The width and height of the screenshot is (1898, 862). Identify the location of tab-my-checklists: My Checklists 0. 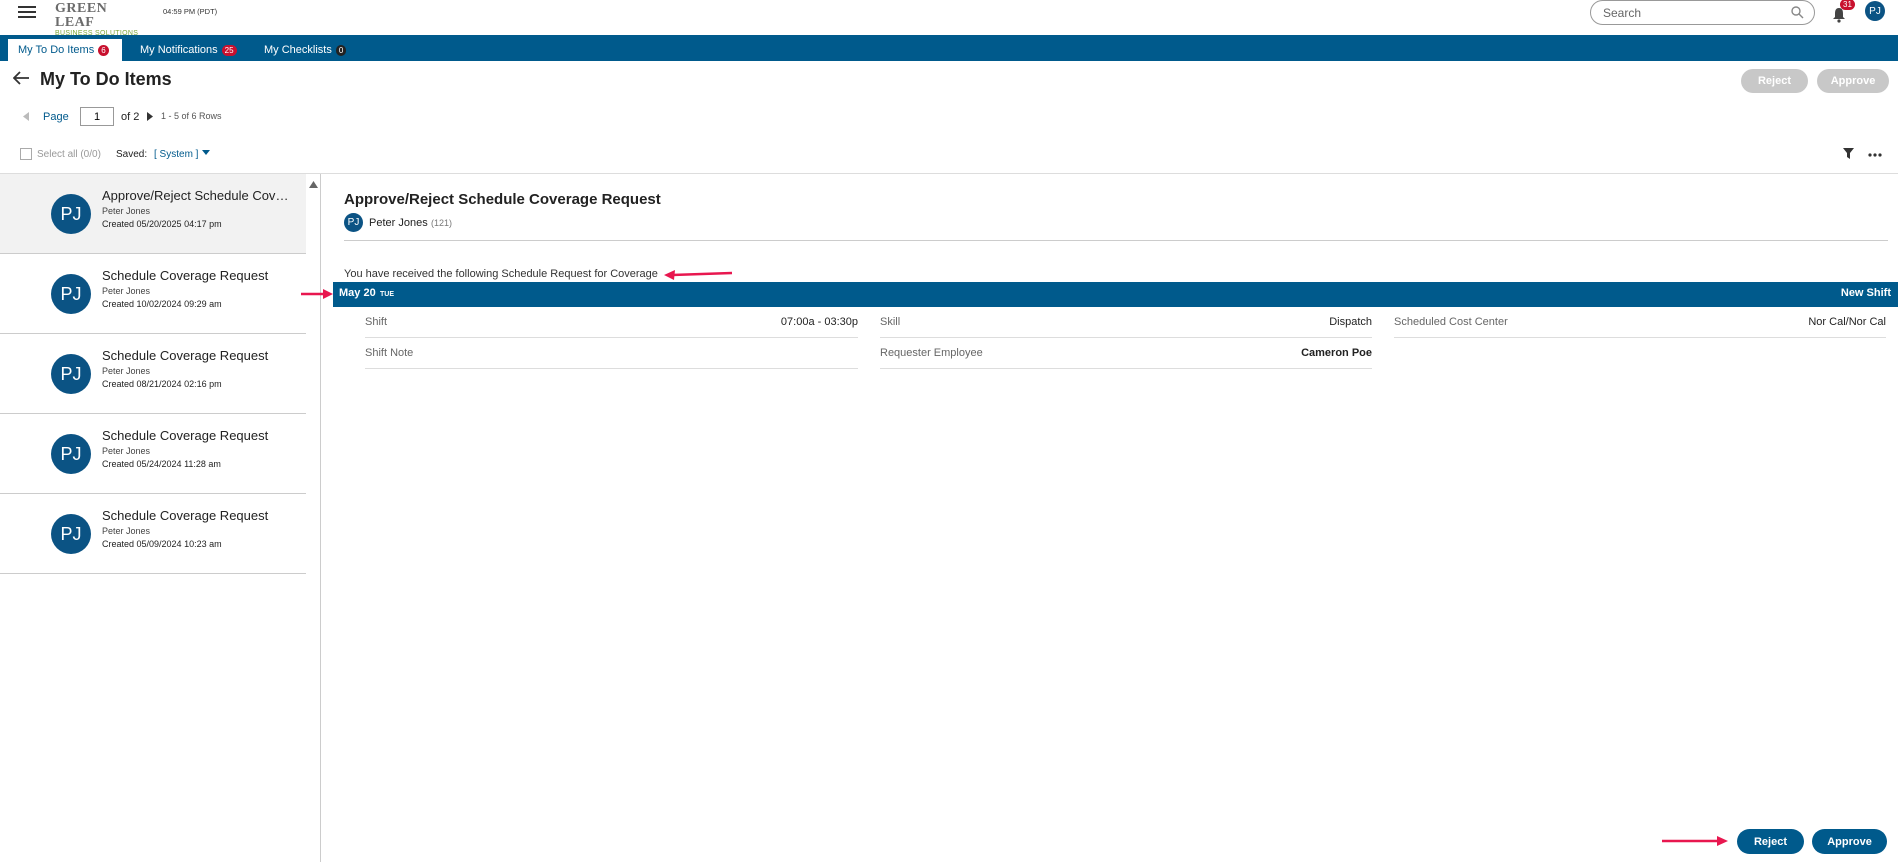
(305, 50).